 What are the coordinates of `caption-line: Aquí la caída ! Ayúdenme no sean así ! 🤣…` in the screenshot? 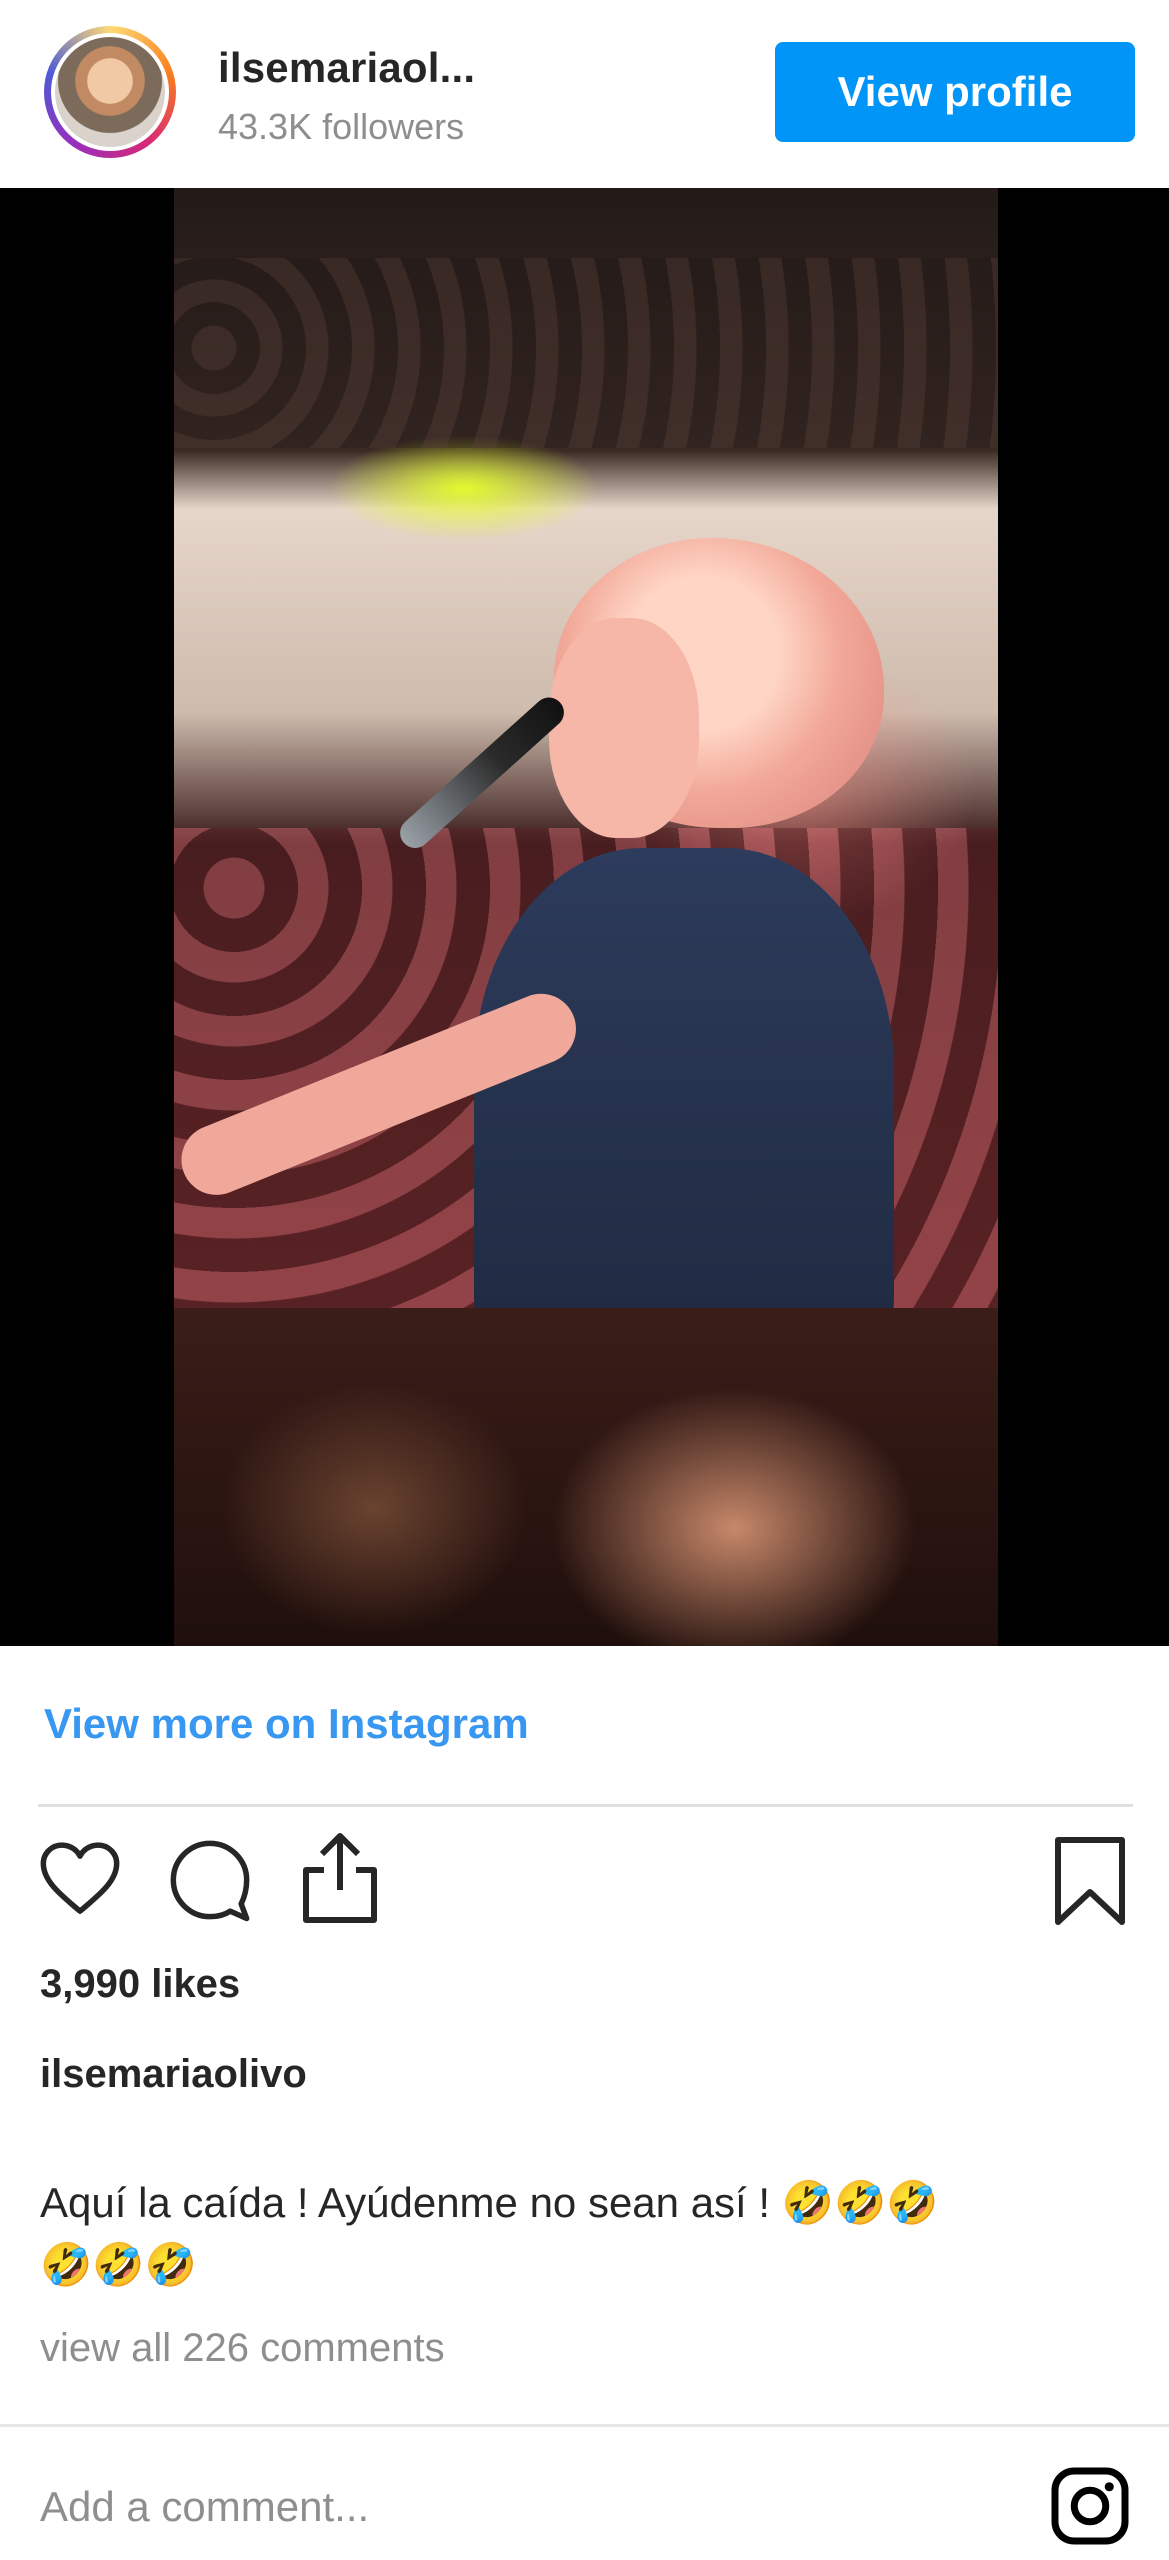 It's located at (489, 2202).